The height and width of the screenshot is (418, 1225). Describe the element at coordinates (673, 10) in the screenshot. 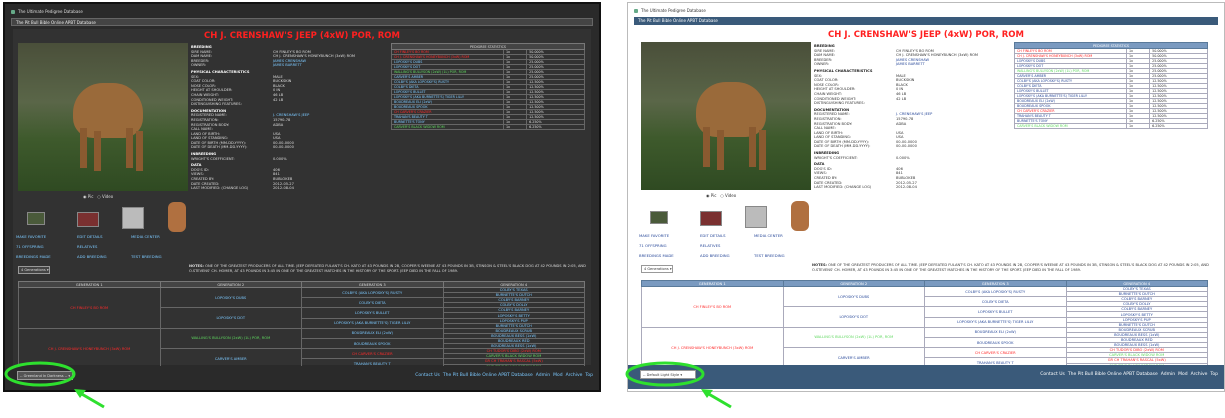

I see `site-title-text: The Ultimate Pedigree Database` at that location.